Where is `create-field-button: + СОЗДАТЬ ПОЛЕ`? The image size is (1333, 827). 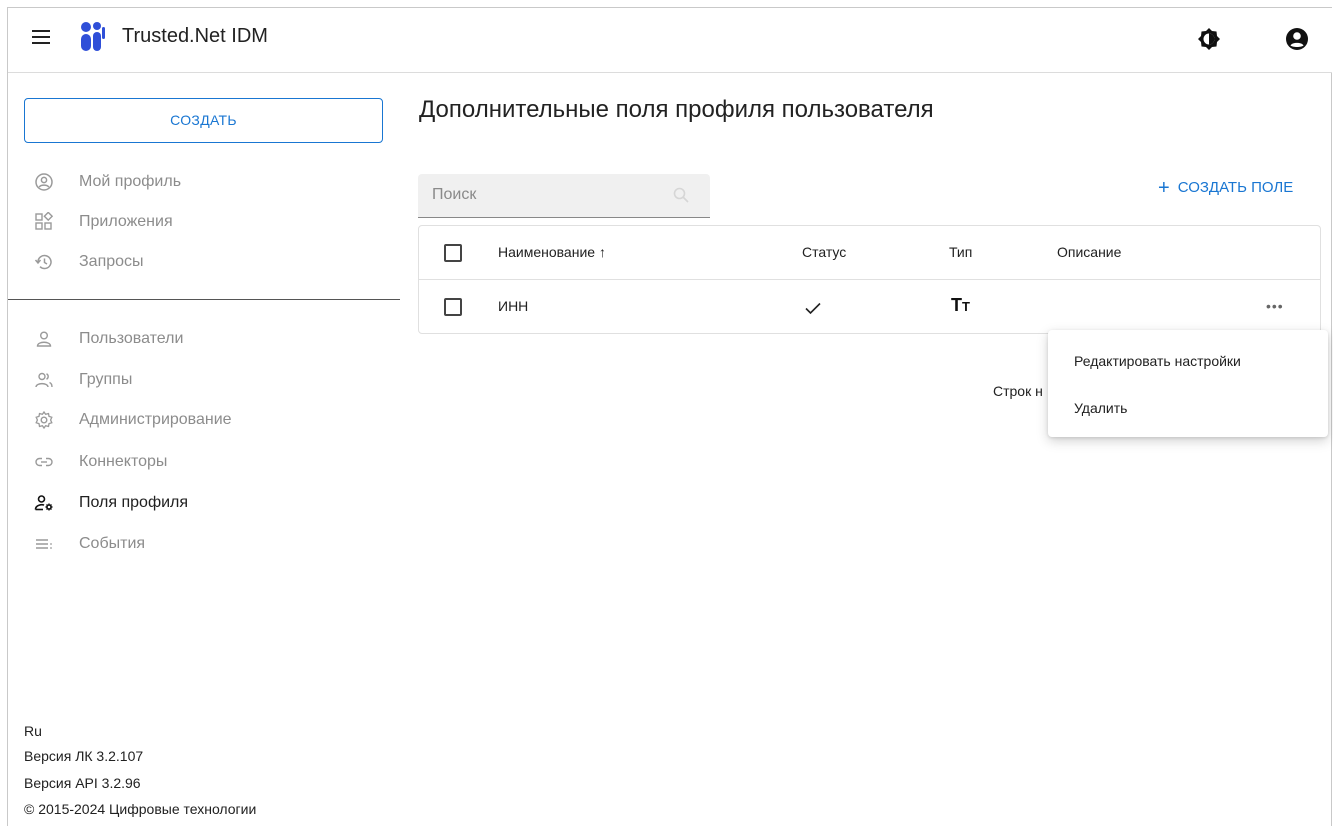 create-field-button: + СОЗДАТЬ ПОЛЕ is located at coordinates (1225, 189).